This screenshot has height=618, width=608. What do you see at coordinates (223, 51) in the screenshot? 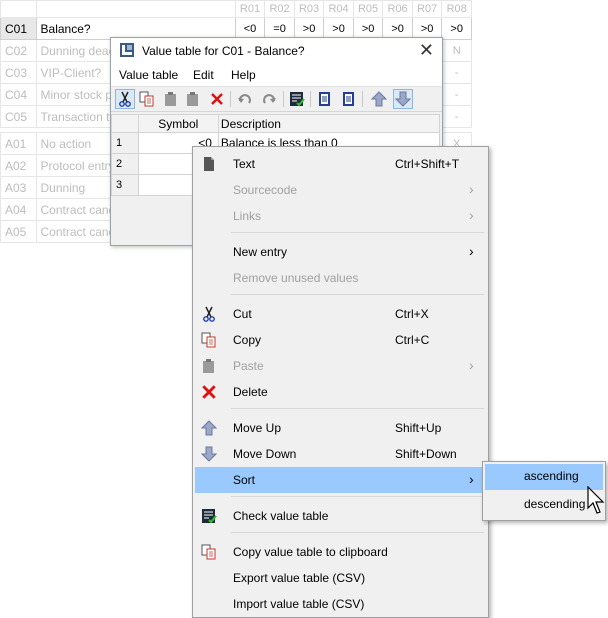
I see `dialog-title: Value table for C01 - Balance?` at bounding box center [223, 51].